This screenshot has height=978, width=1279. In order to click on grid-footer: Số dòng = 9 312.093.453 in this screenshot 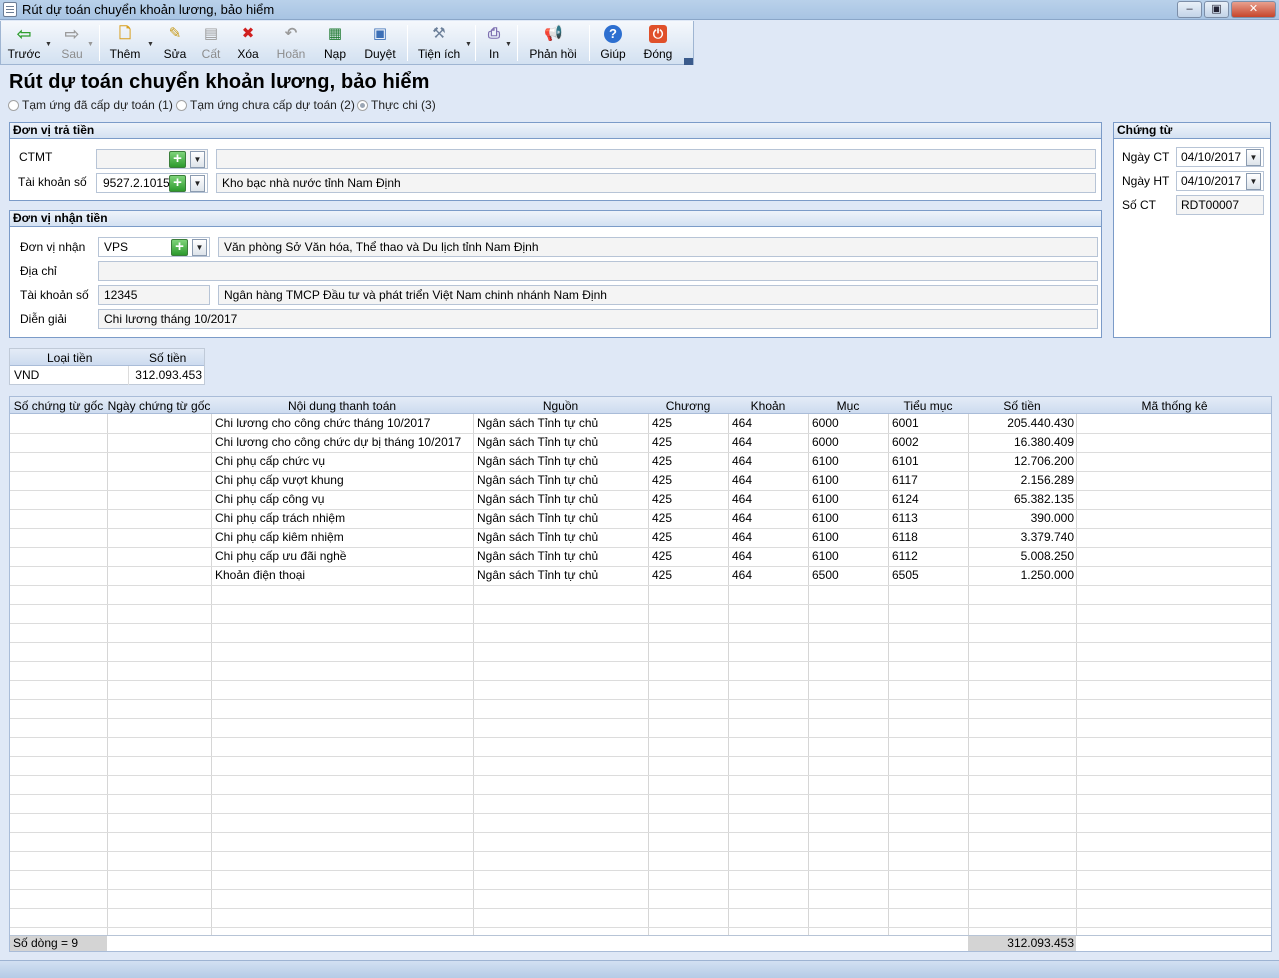, I will do `click(640, 943)`.